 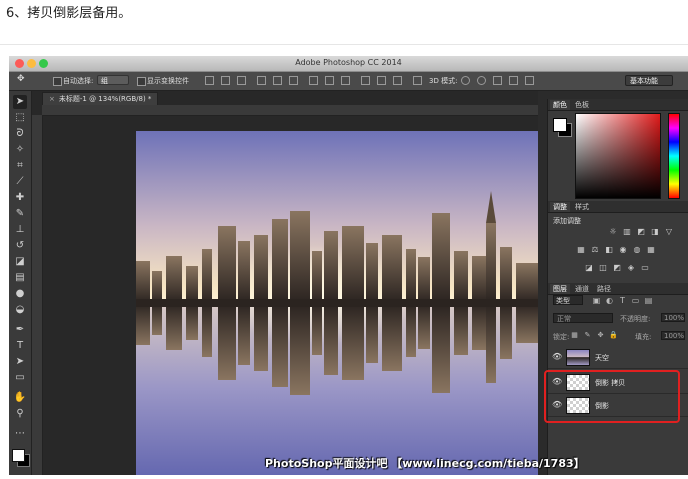 What do you see at coordinates (617, 267) in the screenshot?
I see `threshold-icon: ◩` at bounding box center [617, 267].